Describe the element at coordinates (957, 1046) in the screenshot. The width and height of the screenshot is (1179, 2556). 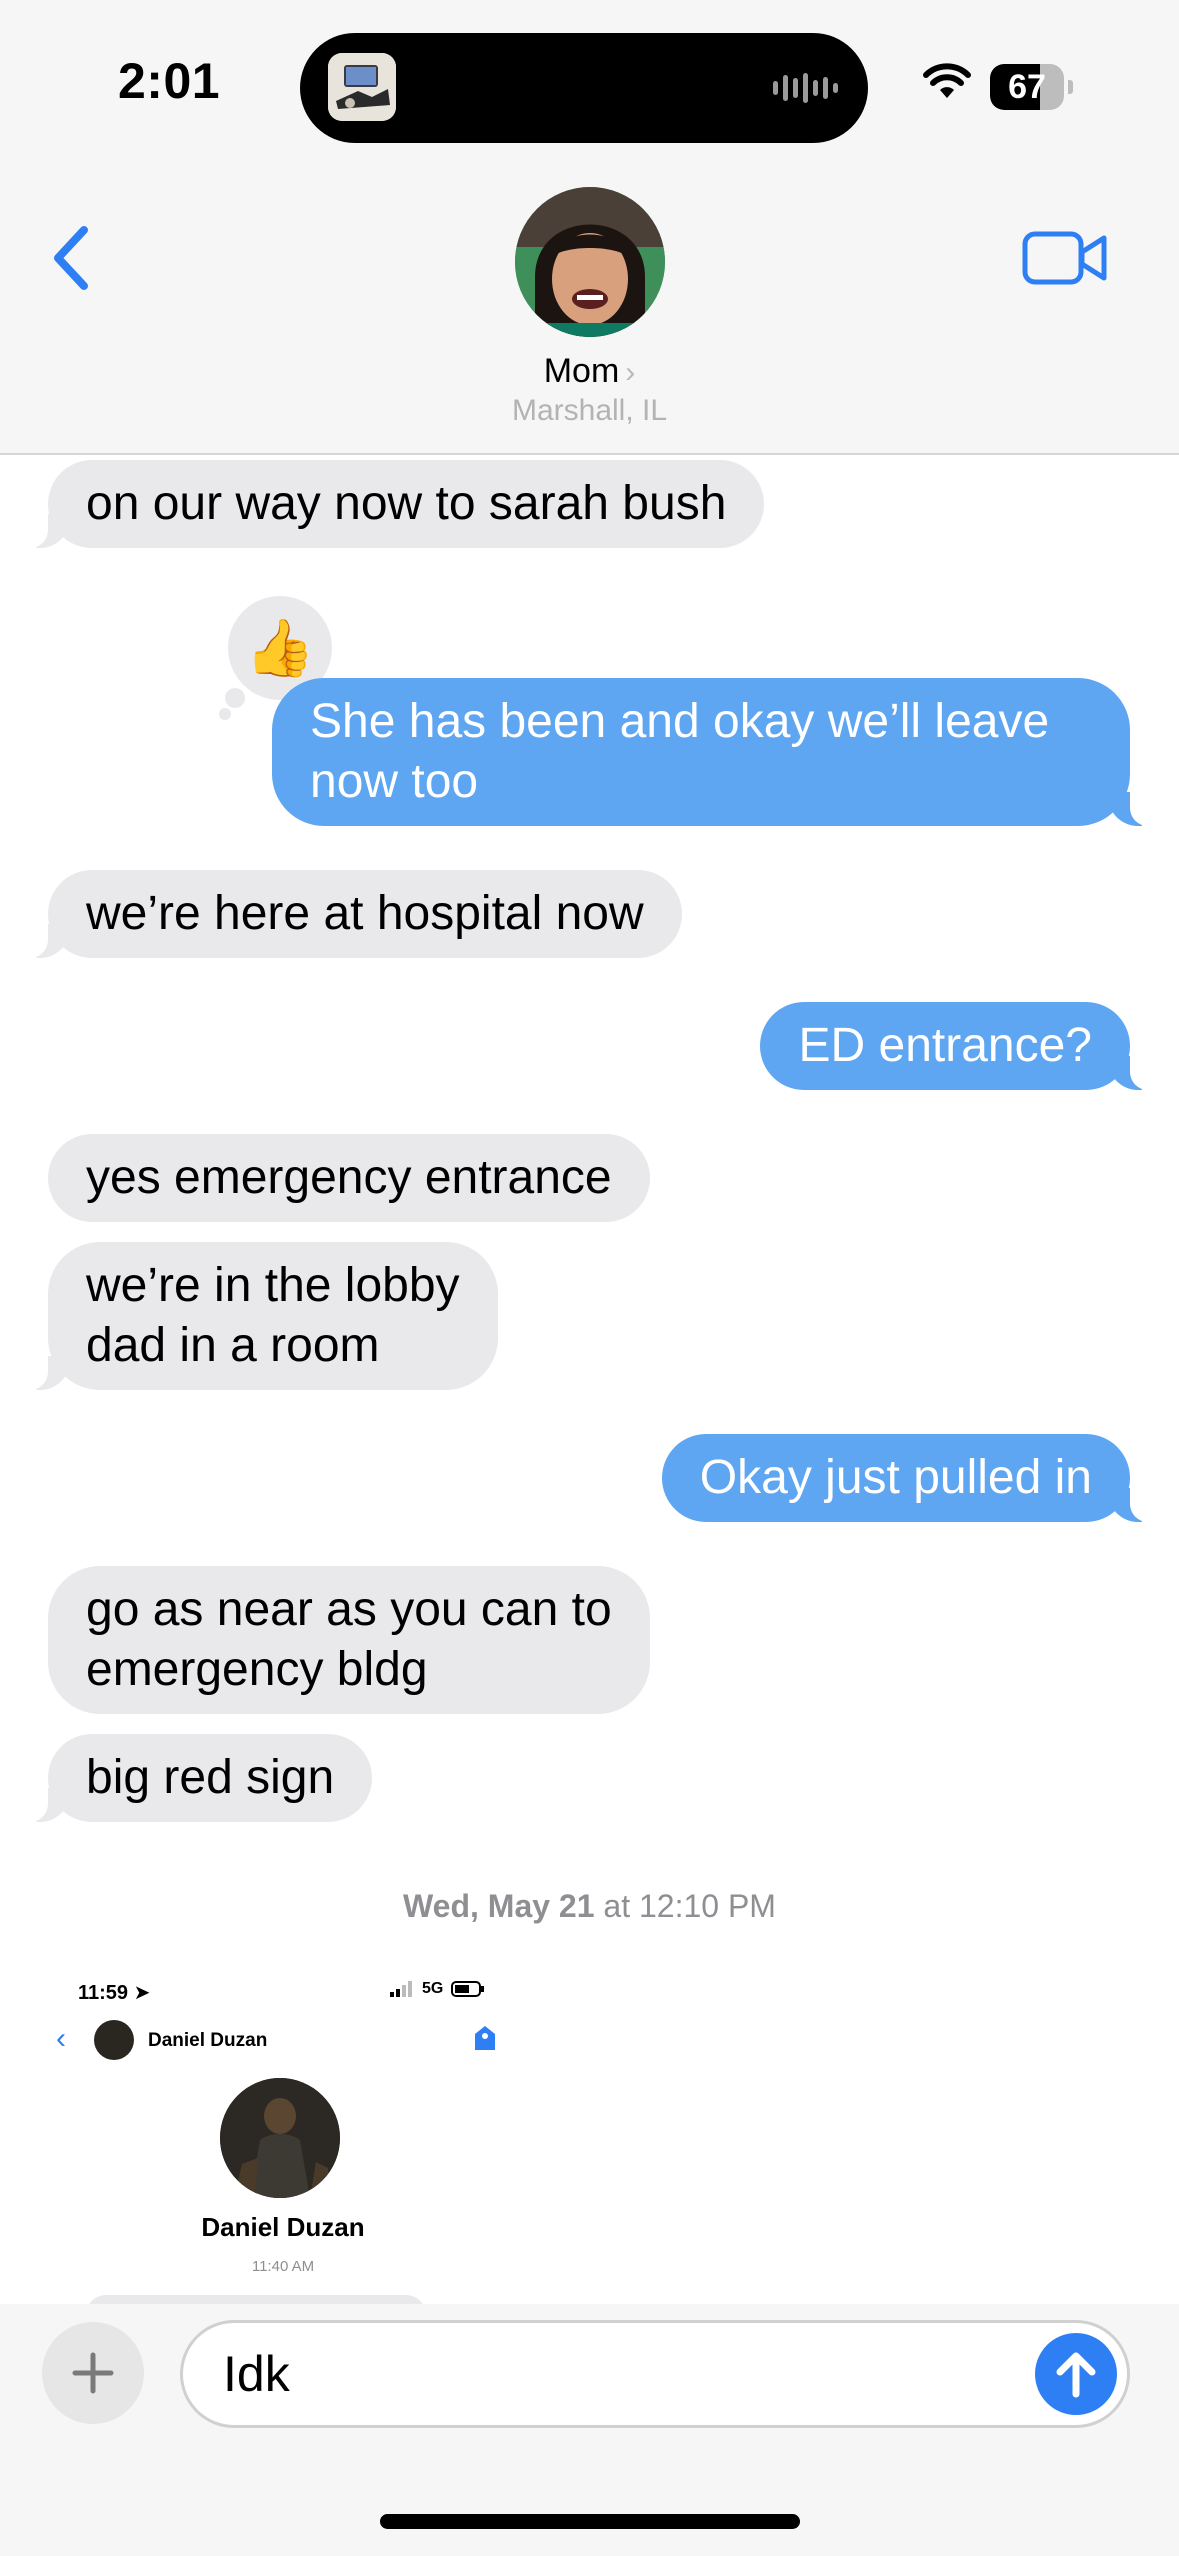
I see `message-bubble-outgoing: ED entrance?` at that location.